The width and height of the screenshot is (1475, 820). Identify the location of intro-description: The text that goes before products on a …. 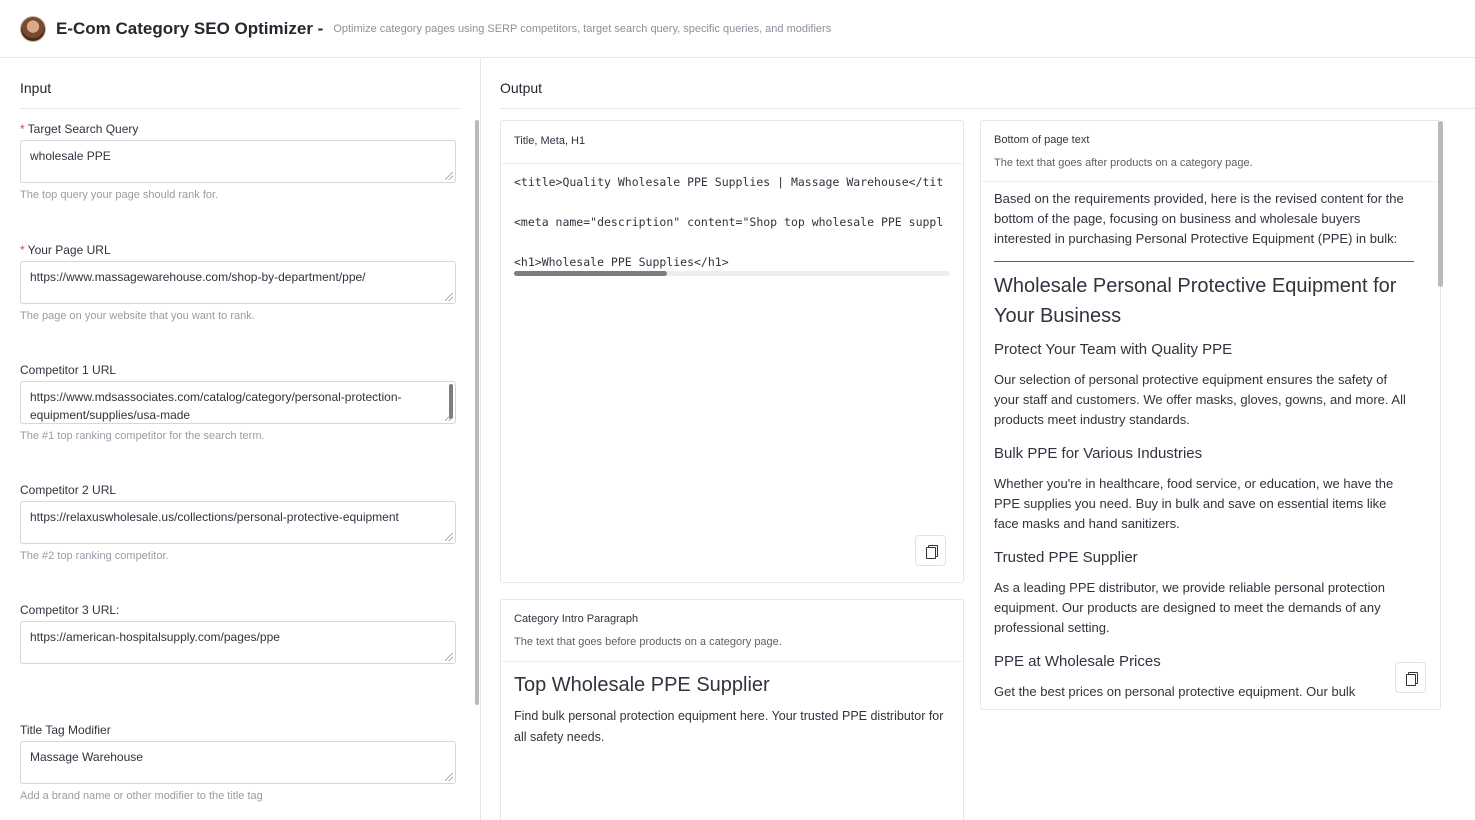
(648, 642).